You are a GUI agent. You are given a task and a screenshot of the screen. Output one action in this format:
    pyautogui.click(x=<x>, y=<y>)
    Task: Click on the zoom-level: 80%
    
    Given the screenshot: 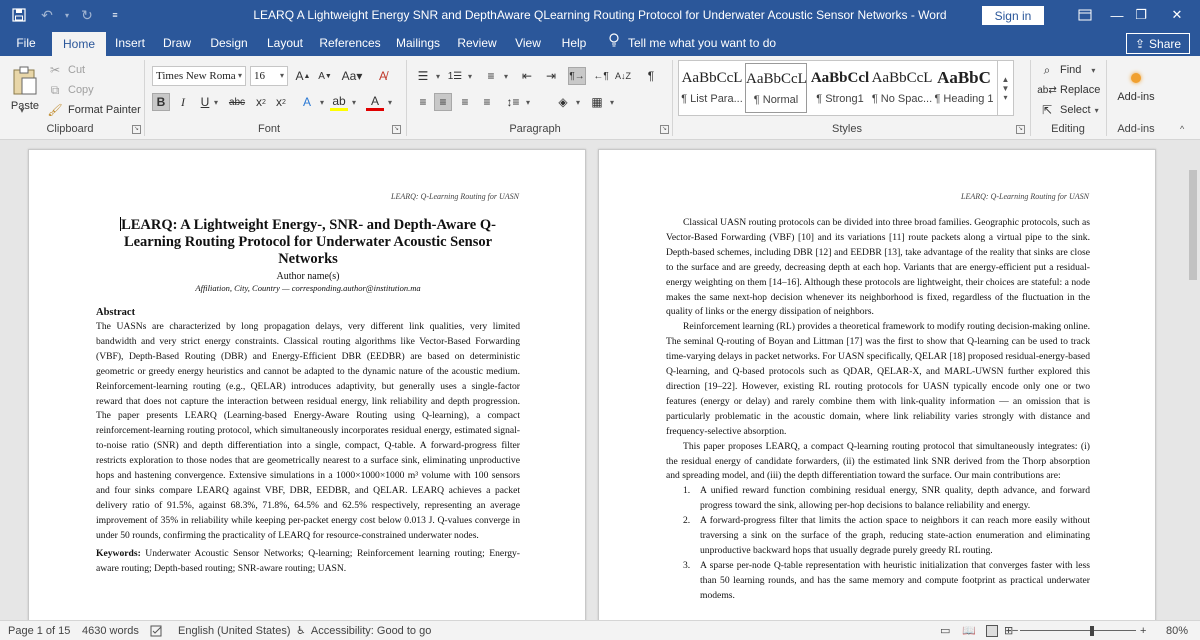 What is the action you would take?
    pyautogui.click(x=1177, y=630)
    